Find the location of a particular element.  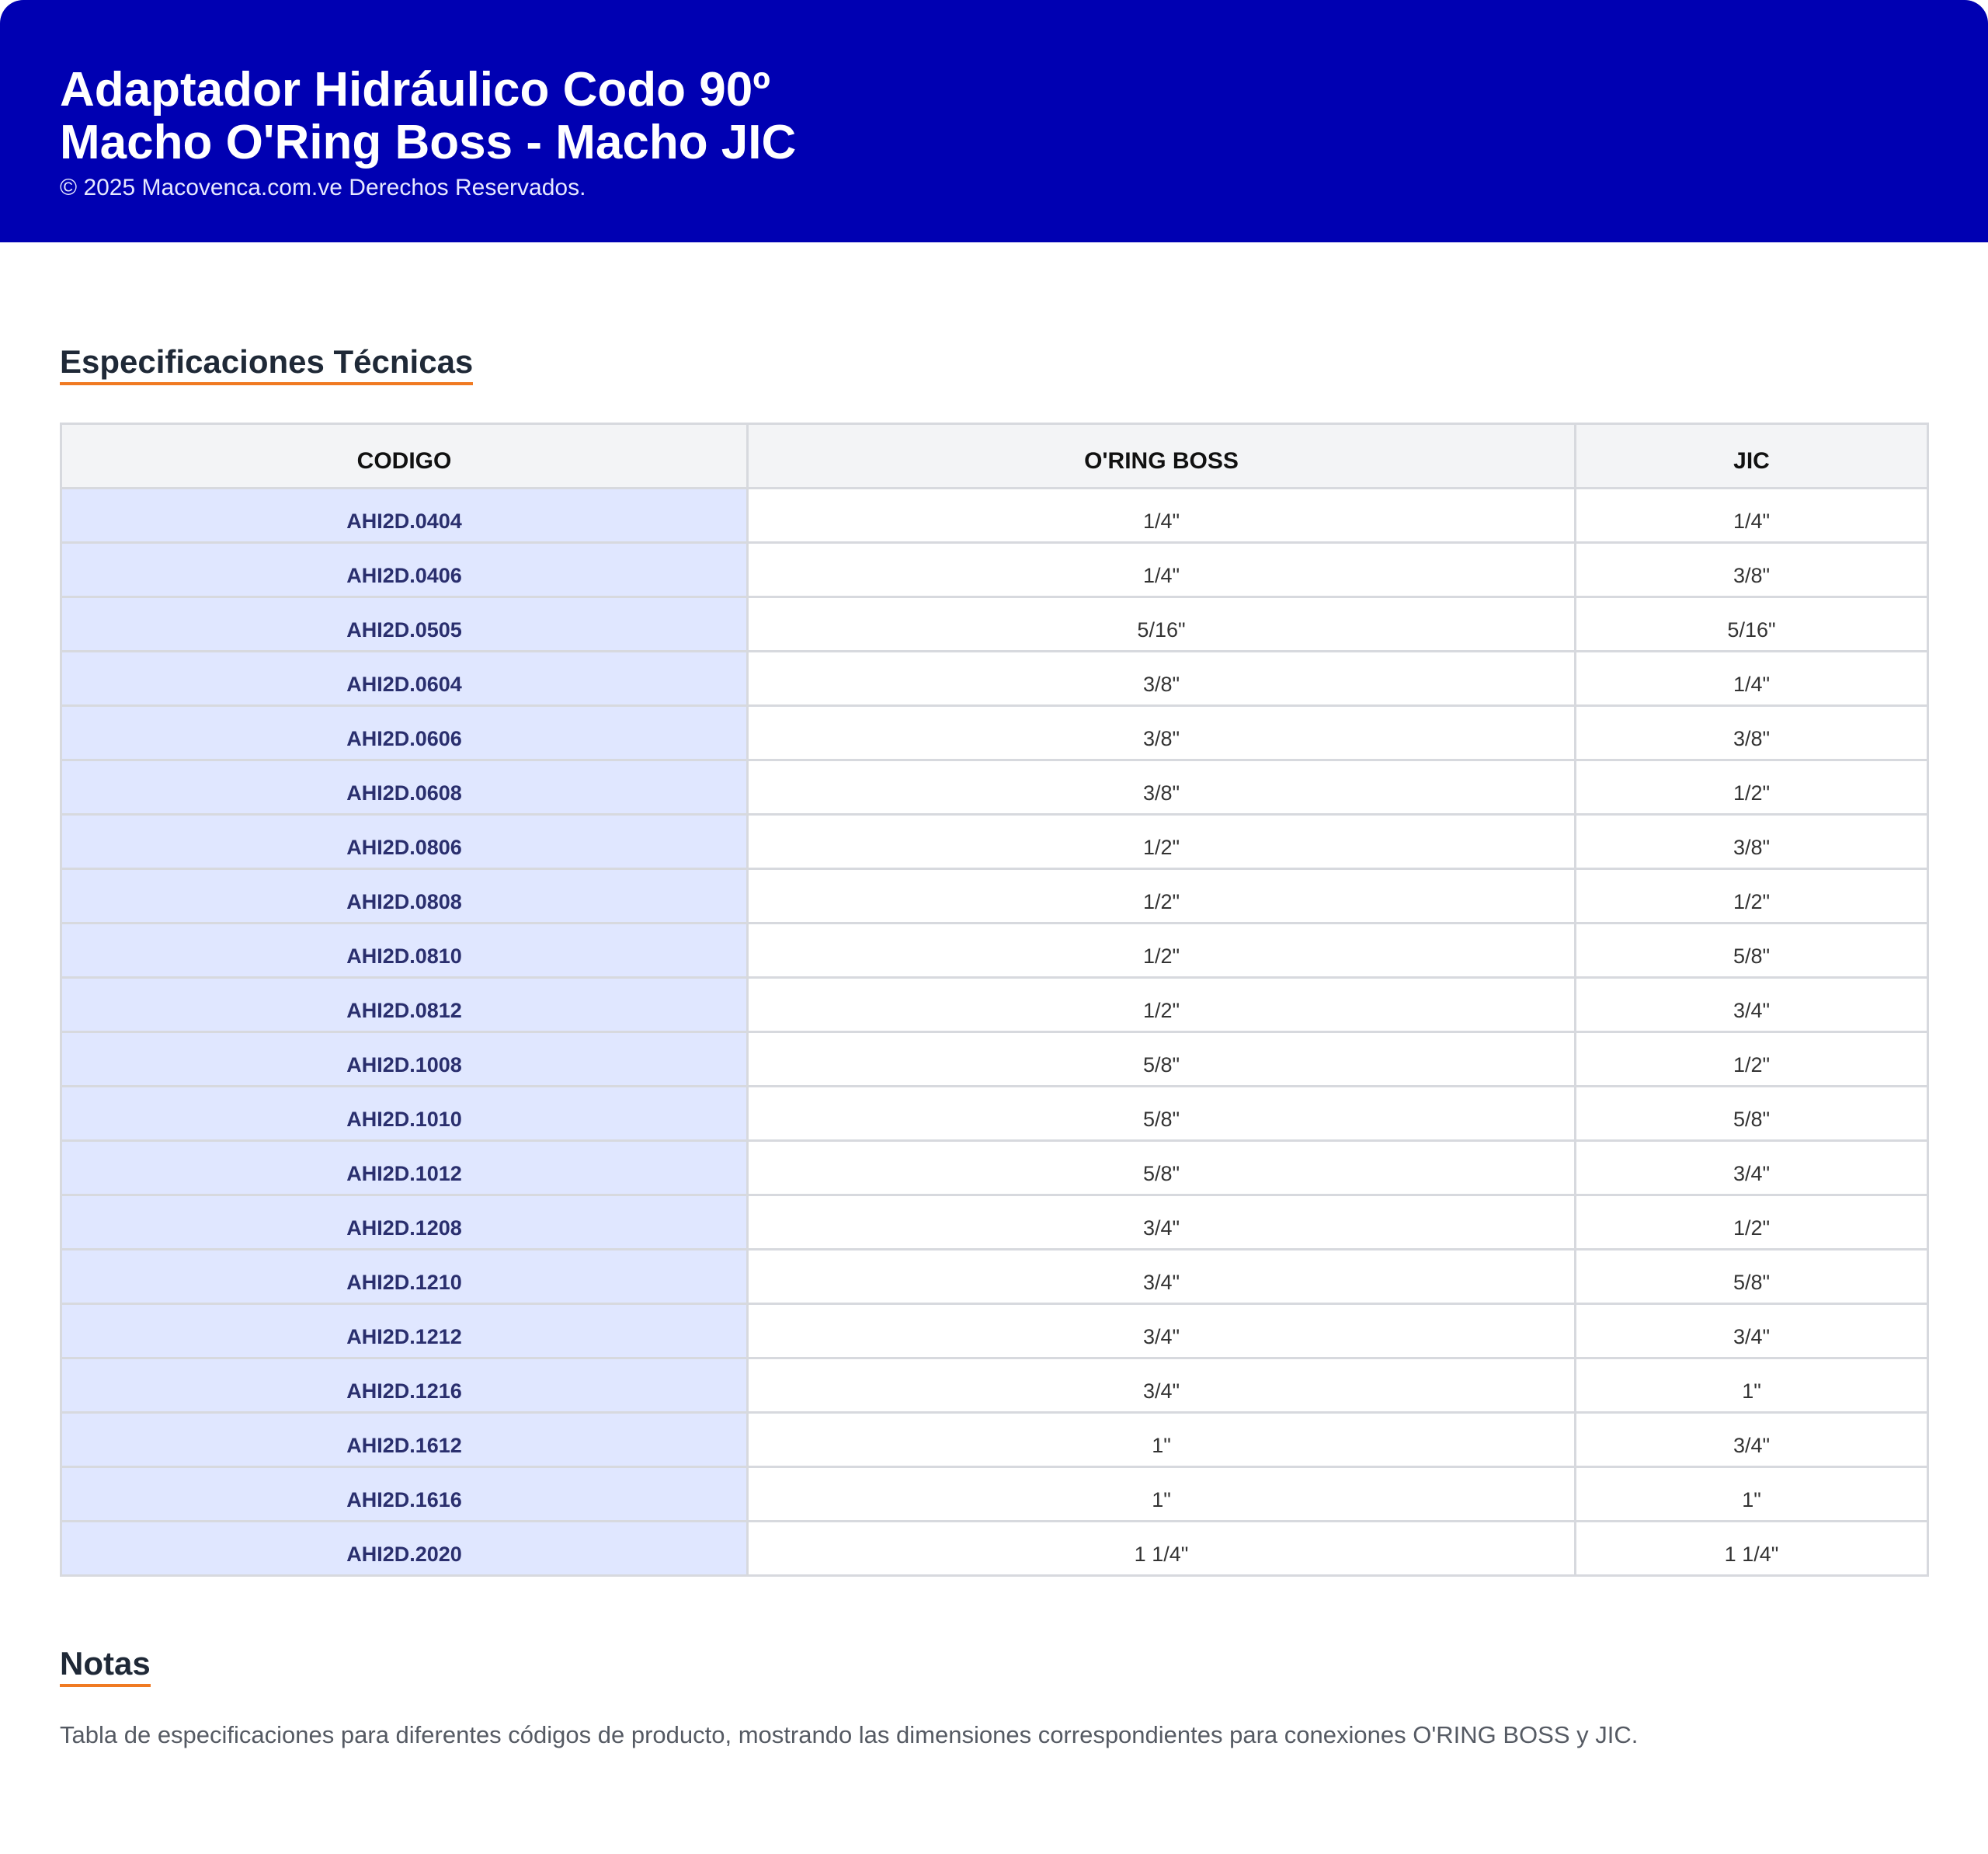

table-row: AHI2D.1216 3/4" 1" is located at coordinates (995, 1385).